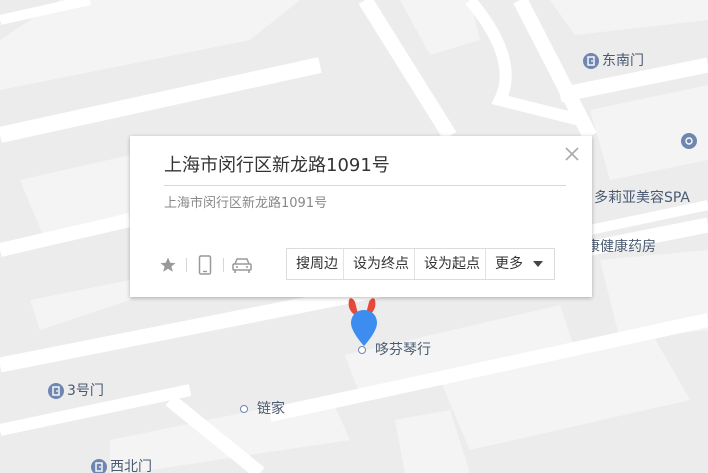 The height and width of the screenshot is (473, 708). Describe the element at coordinates (168, 265) in the screenshot. I see `star-icon` at that location.